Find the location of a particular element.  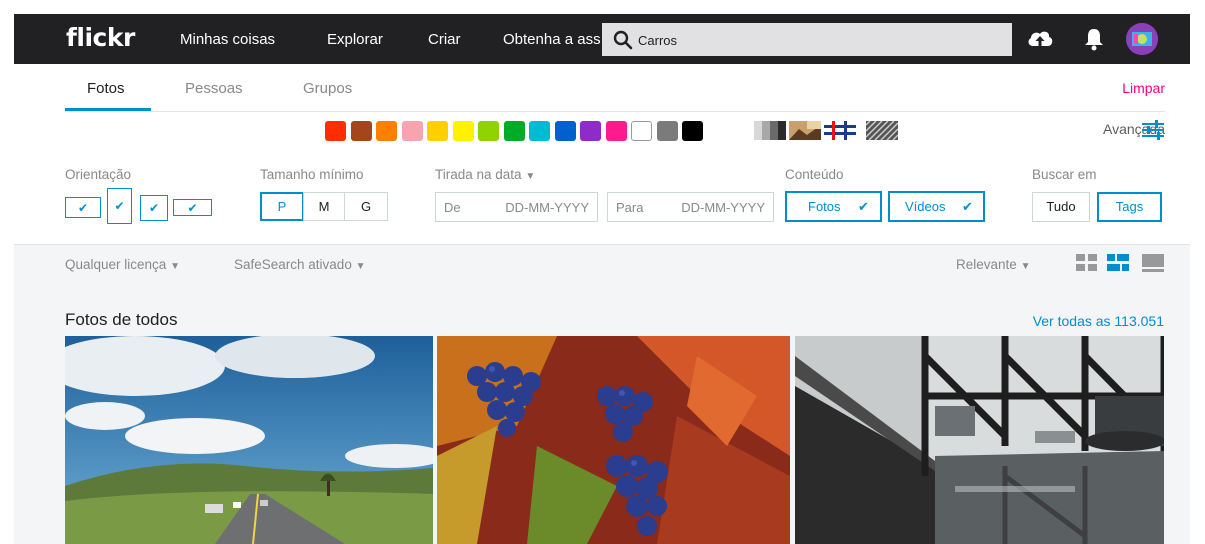

photo-bridge-reflection is located at coordinates (979, 440).